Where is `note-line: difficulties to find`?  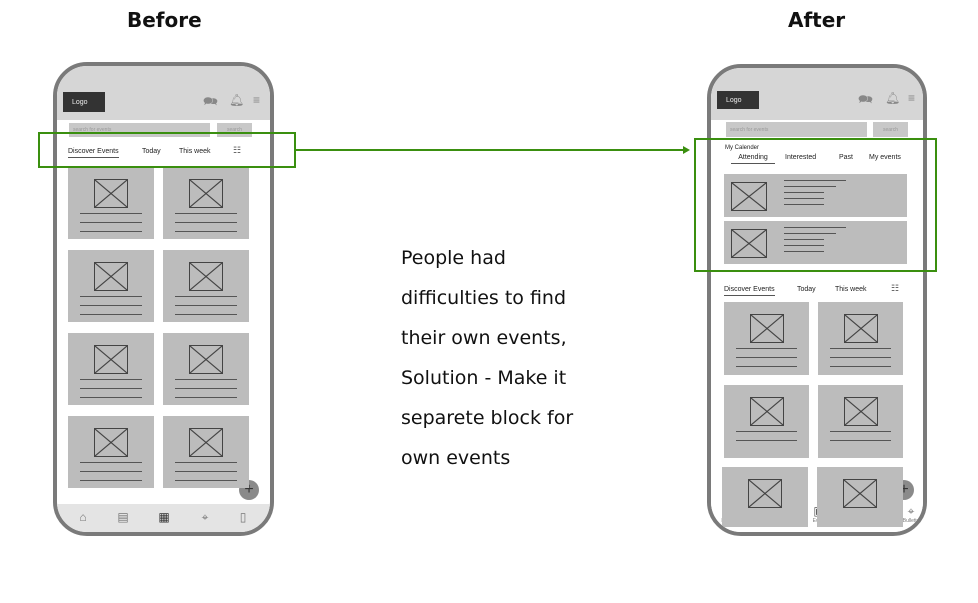 note-line: difficulties to find is located at coordinates (484, 298).